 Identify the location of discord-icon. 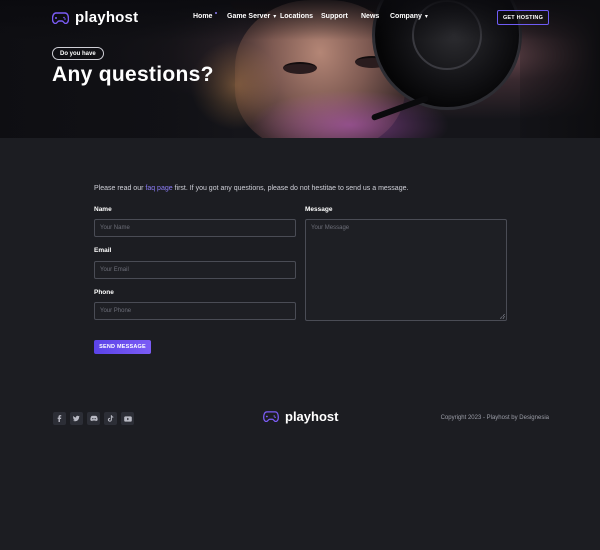
(93, 418).